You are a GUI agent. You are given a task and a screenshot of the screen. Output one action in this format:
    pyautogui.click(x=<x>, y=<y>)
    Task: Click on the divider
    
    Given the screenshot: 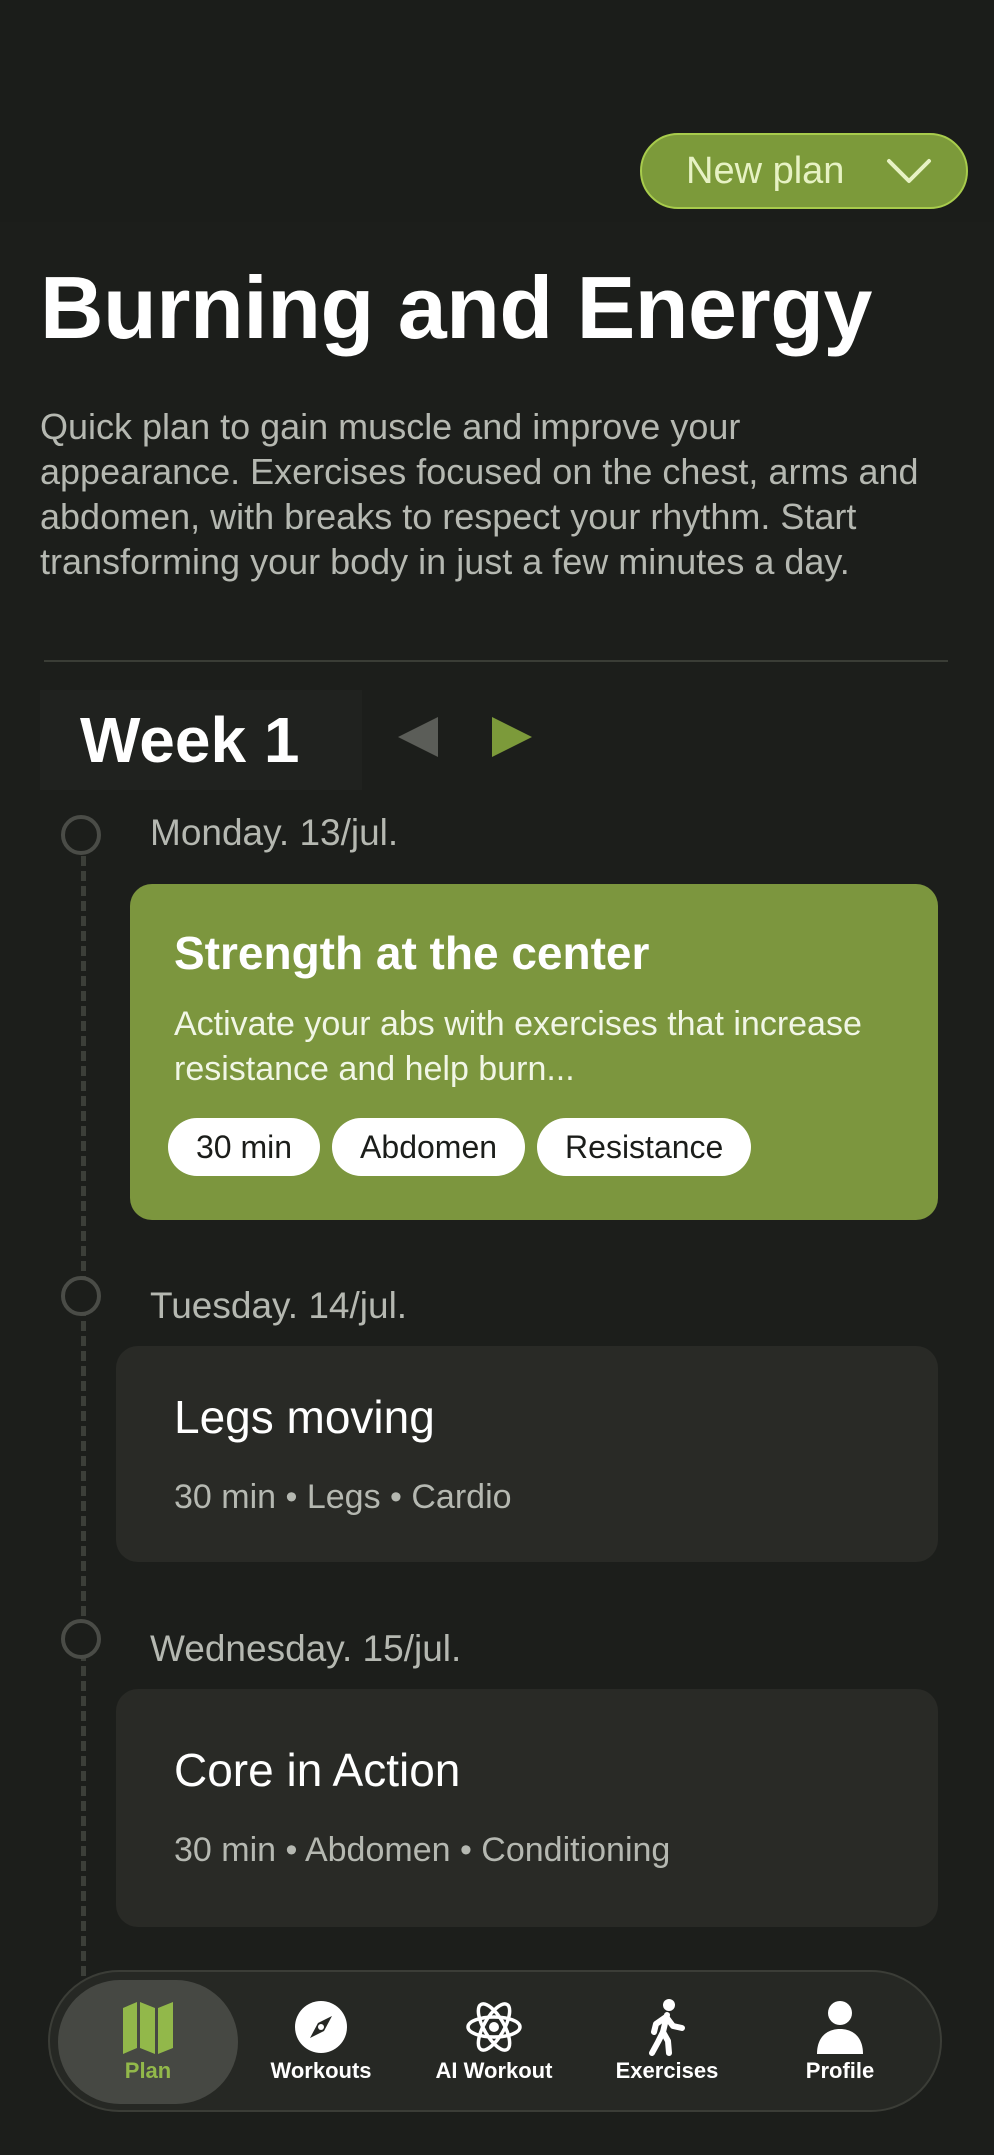 What is the action you would take?
    pyautogui.click(x=496, y=661)
    